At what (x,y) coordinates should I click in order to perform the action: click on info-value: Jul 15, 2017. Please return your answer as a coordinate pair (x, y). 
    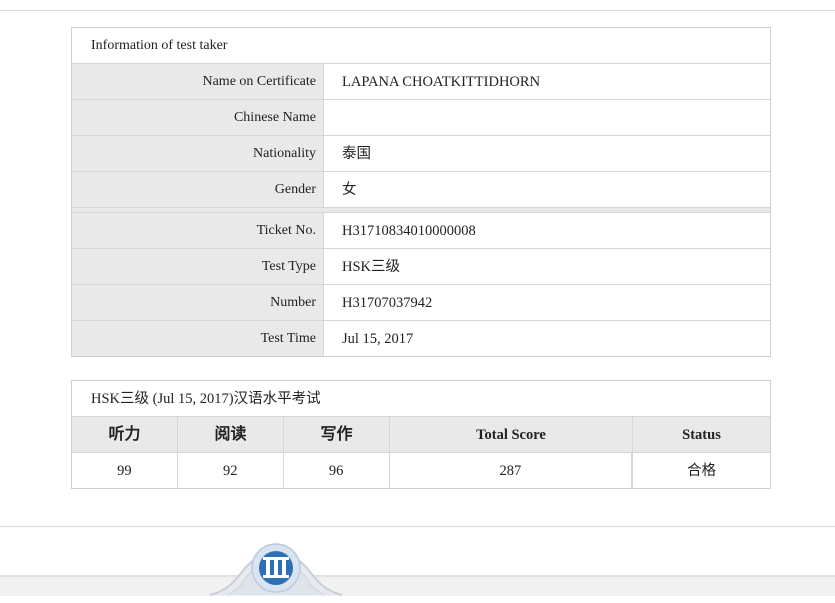
    Looking at the image, I should click on (378, 339).